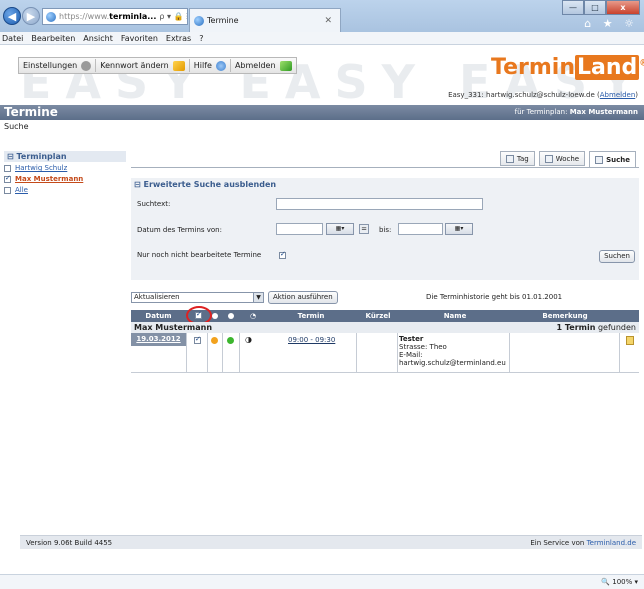  Describe the element at coordinates (84, 16) in the screenshot. I see `url-prefix: https://www.` at that location.